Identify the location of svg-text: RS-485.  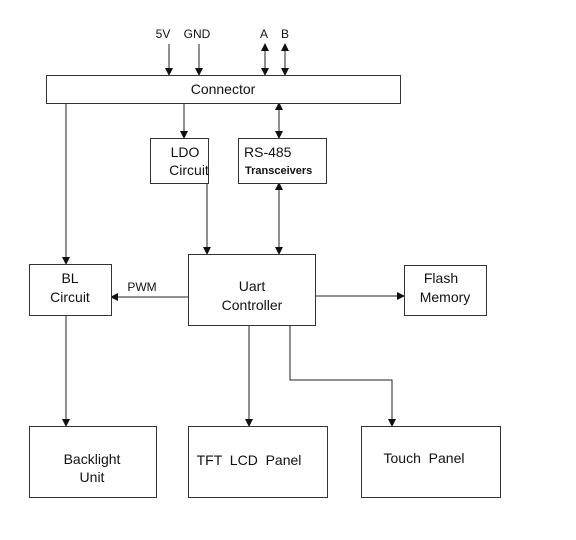
(268, 152).